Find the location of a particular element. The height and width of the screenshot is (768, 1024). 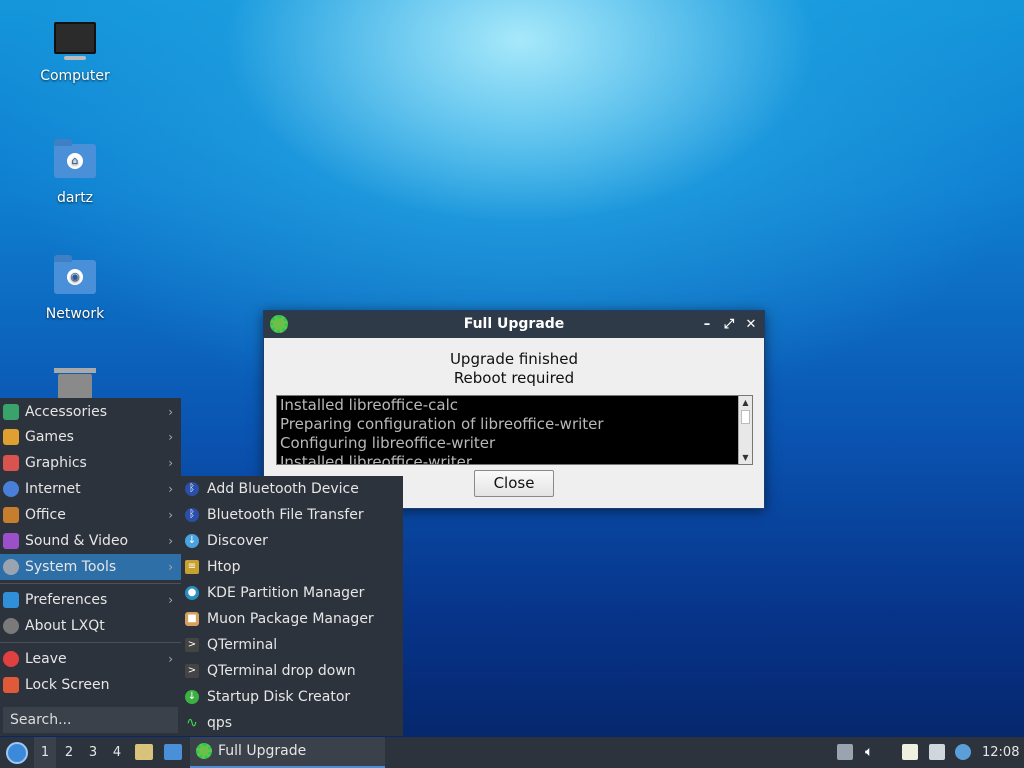

workspace-1: 1 is located at coordinates (45, 752).